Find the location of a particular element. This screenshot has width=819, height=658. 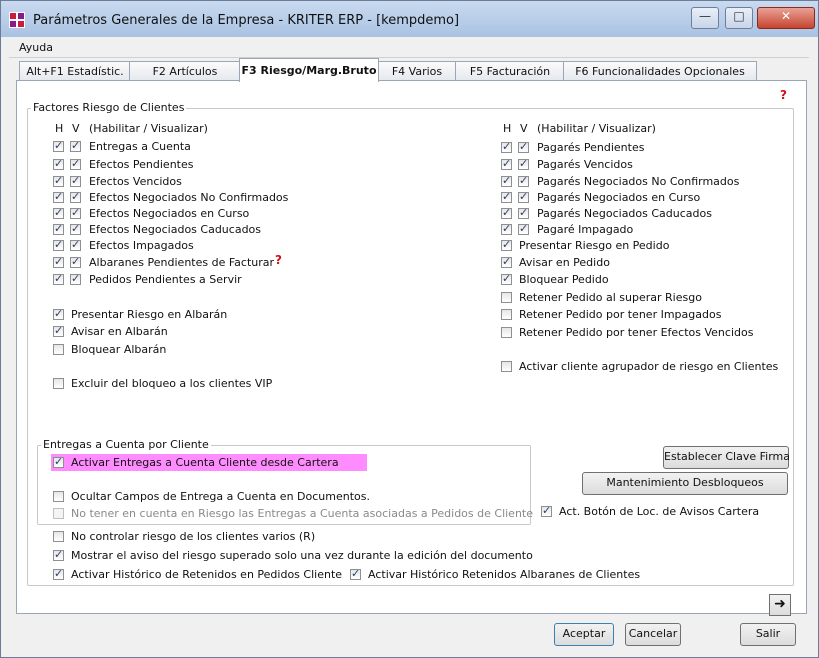

menu-ayuda: Ayuda is located at coordinates (36, 47).